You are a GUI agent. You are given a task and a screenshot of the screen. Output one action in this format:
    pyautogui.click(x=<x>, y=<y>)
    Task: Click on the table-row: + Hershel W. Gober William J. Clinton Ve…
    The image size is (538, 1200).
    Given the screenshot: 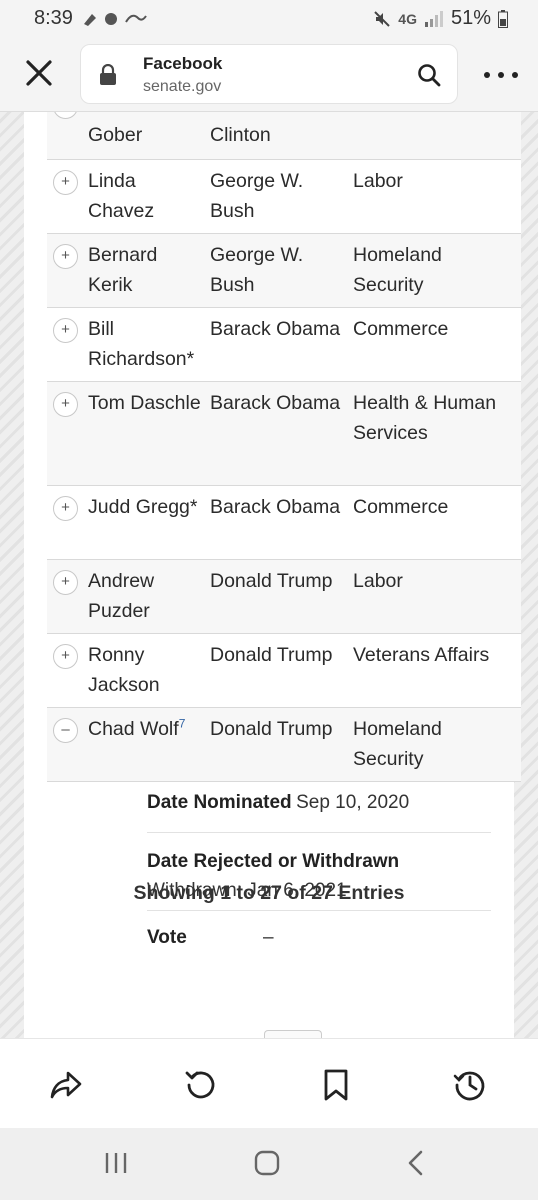 What is the action you would take?
    pyautogui.click(x=284, y=136)
    